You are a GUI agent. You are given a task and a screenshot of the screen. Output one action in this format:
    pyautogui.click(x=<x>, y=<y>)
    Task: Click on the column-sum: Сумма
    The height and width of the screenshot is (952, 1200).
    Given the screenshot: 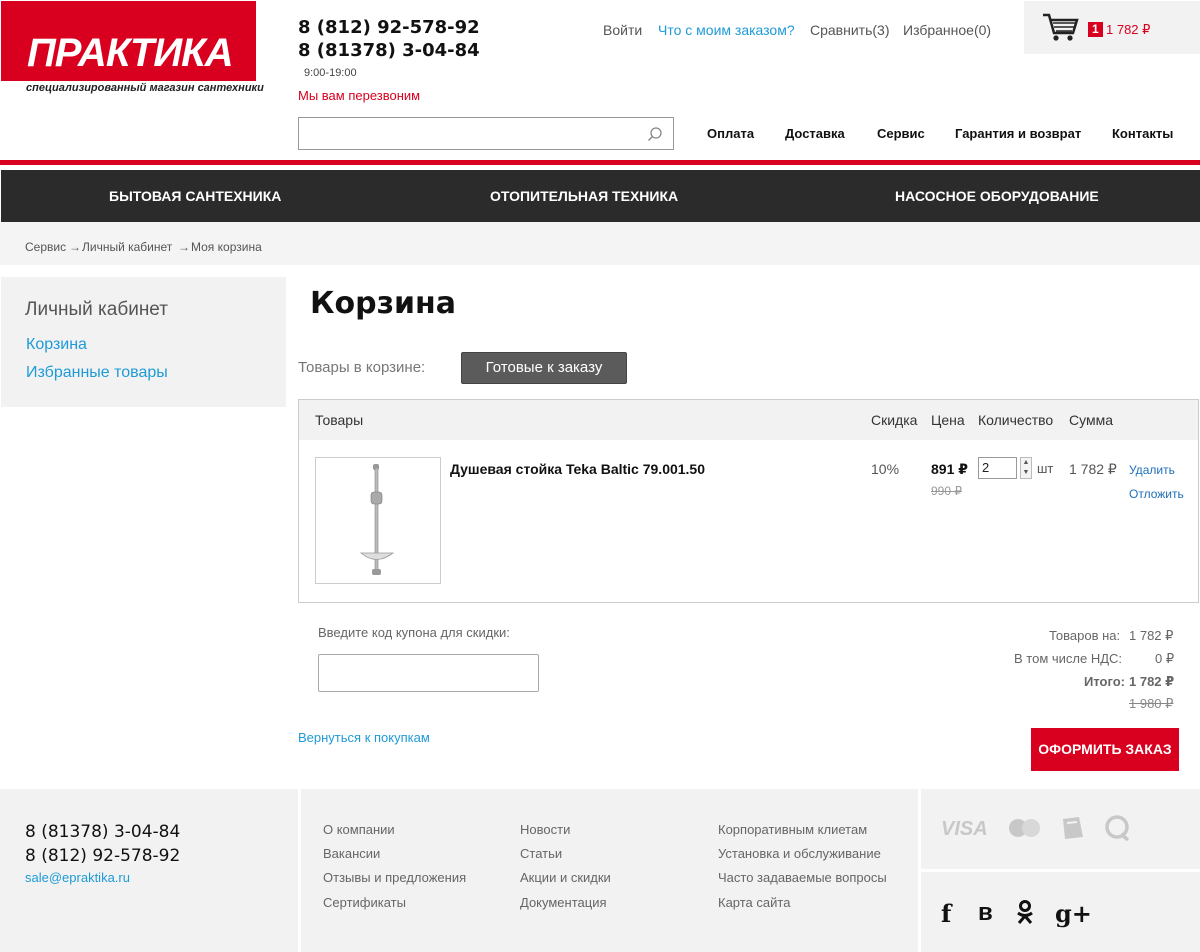 What is the action you would take?
    pyautogui.click(x=1091, y=420)
    